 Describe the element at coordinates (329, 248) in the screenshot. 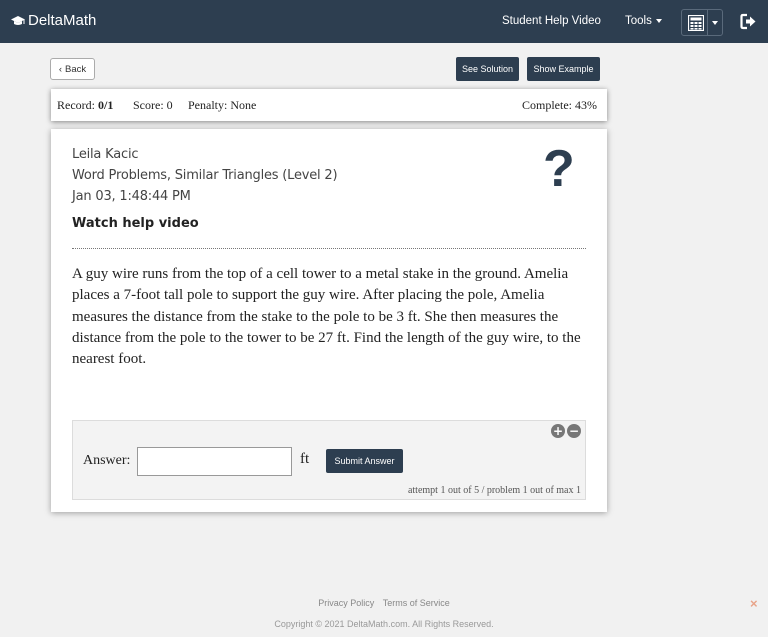

I see `divider` at that location.